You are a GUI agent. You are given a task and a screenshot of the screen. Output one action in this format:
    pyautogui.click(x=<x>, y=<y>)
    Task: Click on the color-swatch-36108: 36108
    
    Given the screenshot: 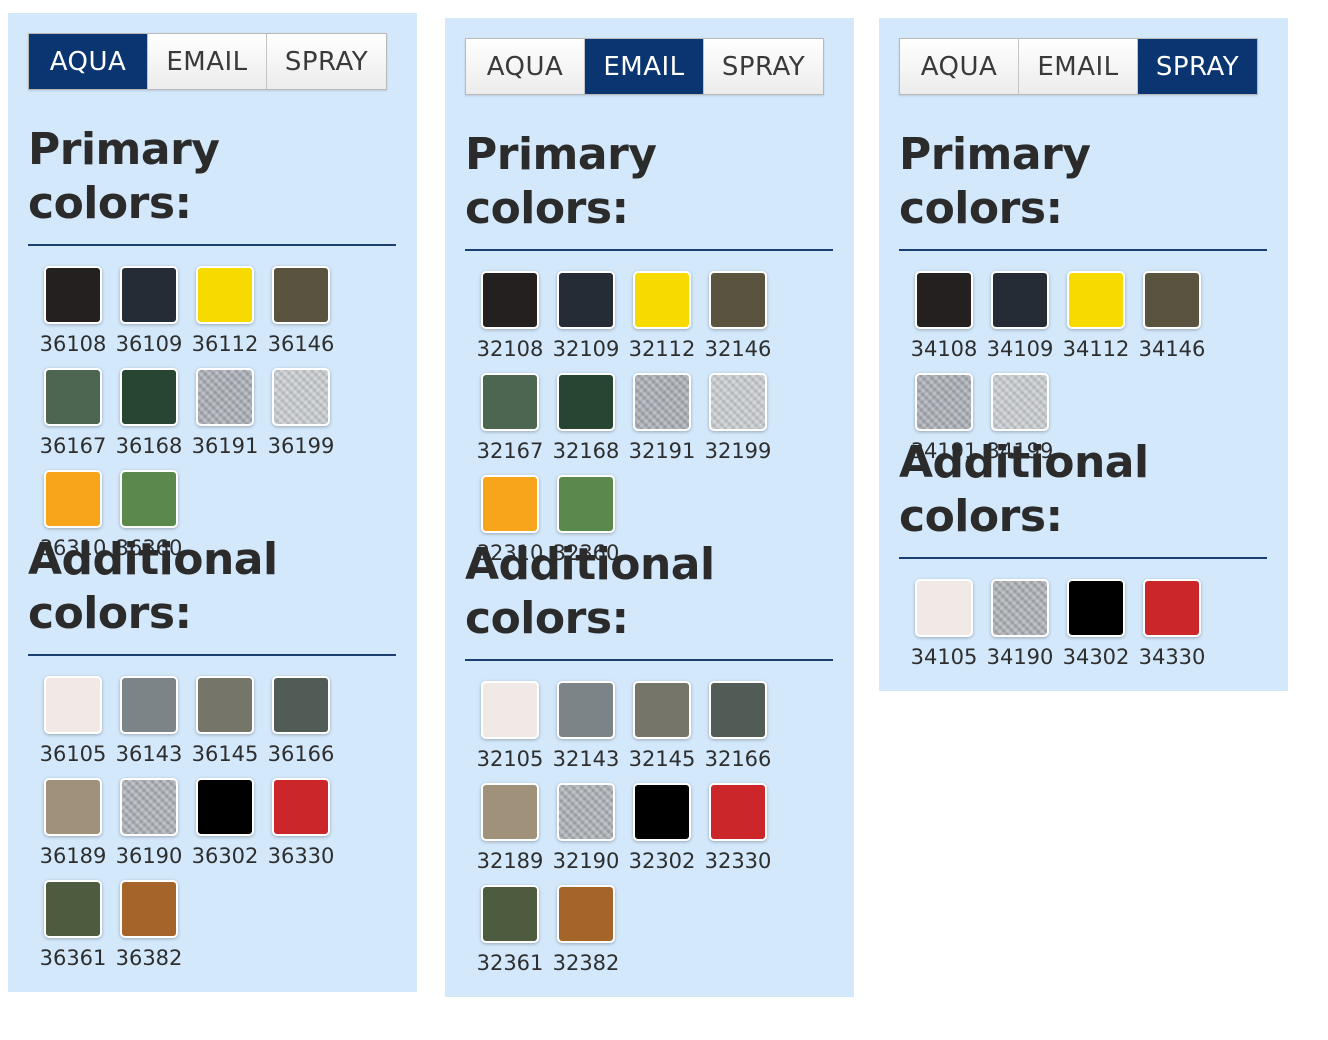 What is the action you would take?
    pyautogui.click(x=73, y=311)
    